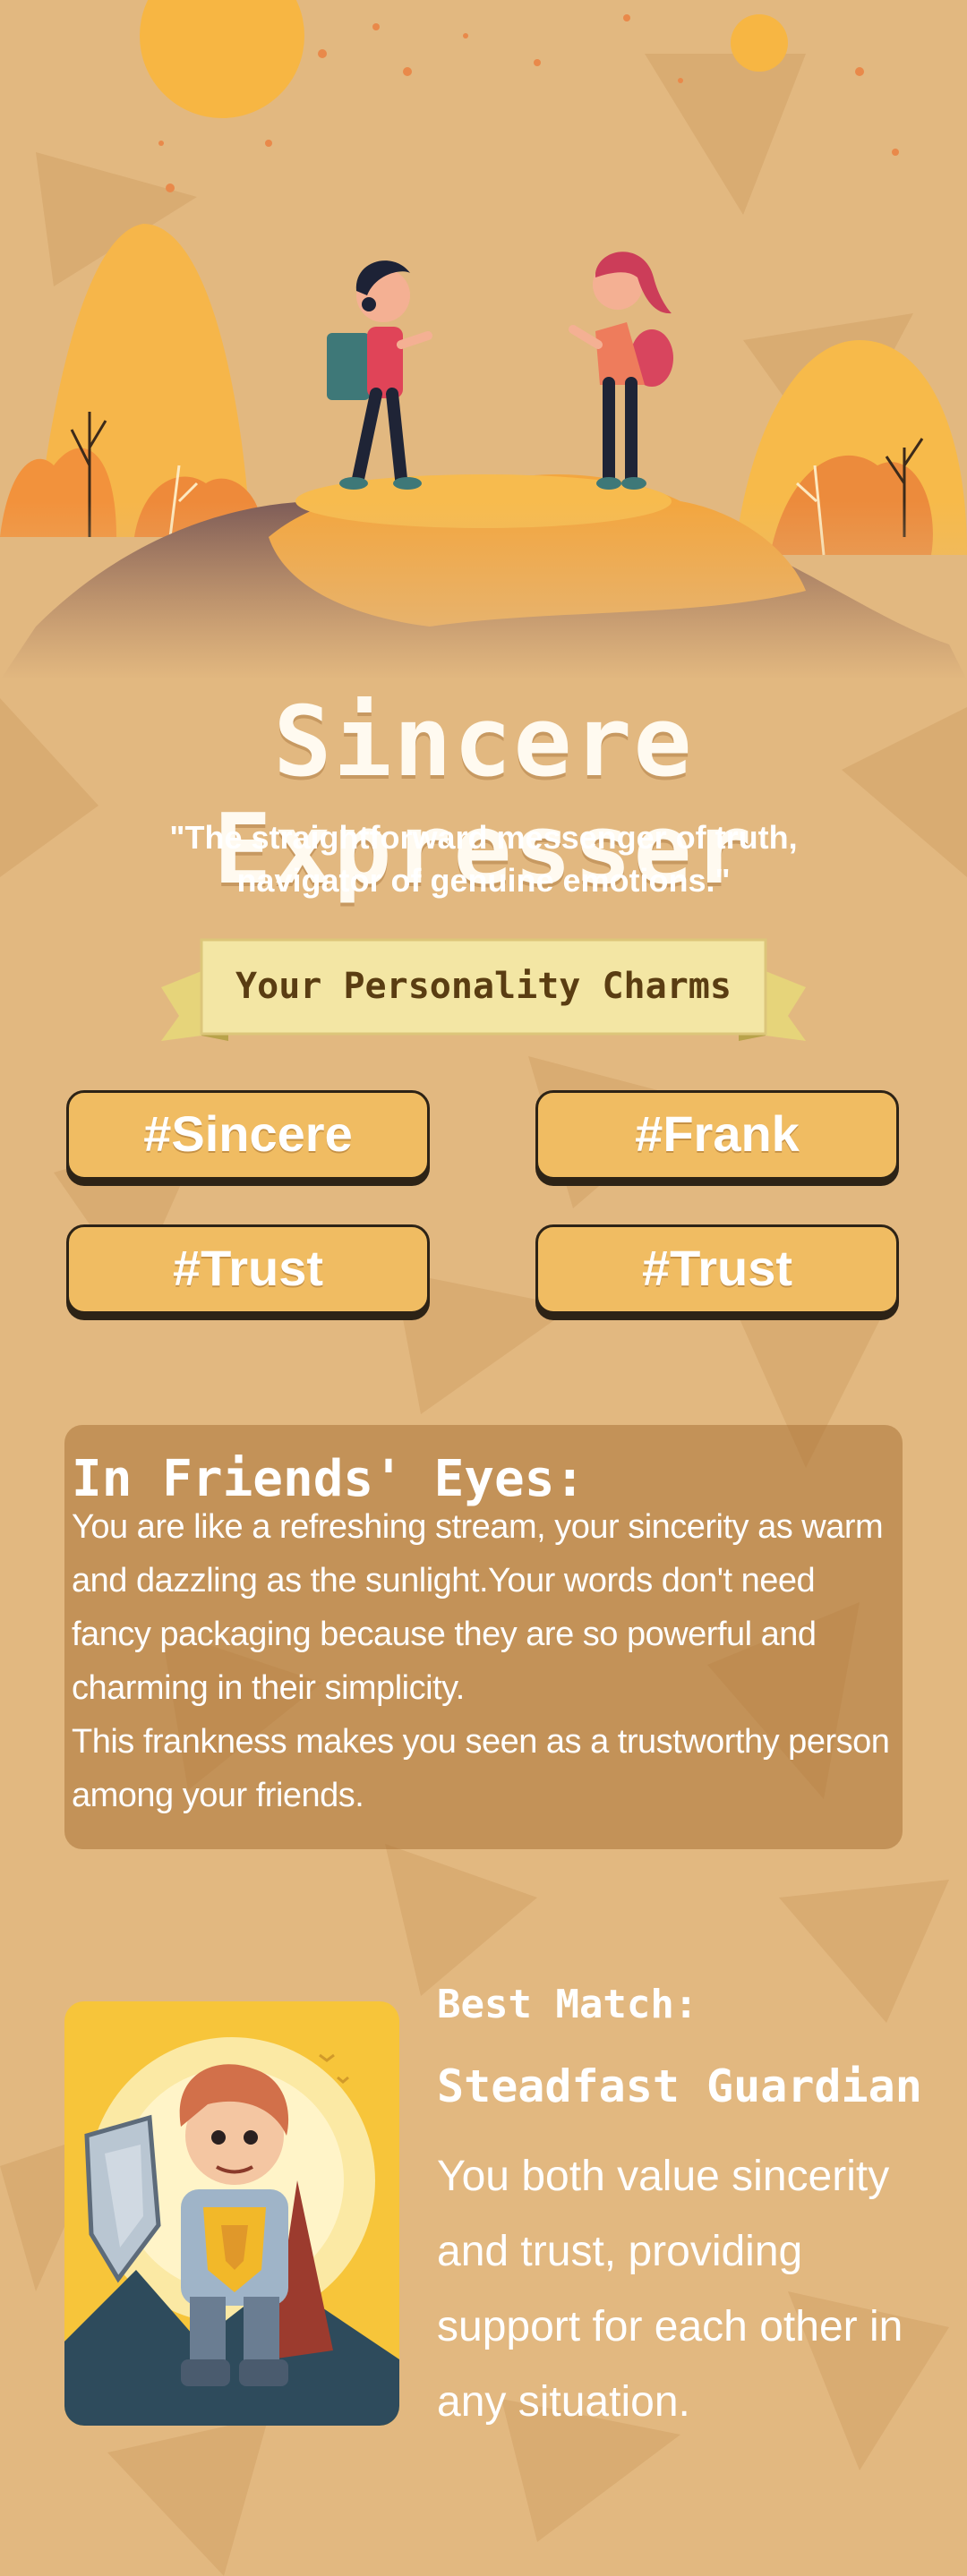  I want to click on best-match-label: Best Match:, so click(567, 2004).